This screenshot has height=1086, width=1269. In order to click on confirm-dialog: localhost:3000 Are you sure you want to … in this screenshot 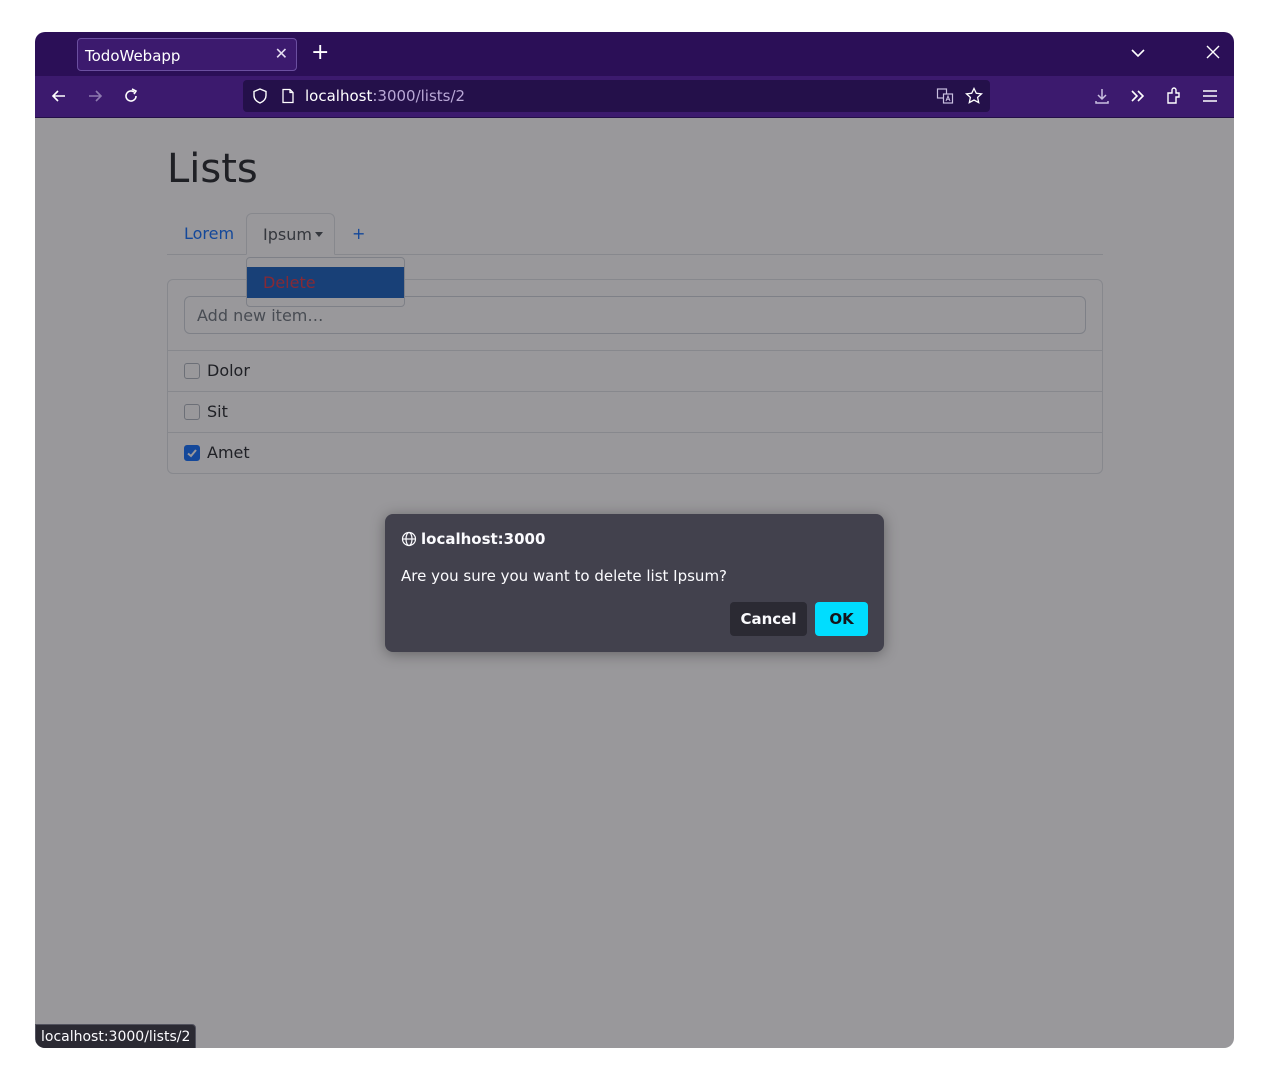, I will do `click(634, 583)`.